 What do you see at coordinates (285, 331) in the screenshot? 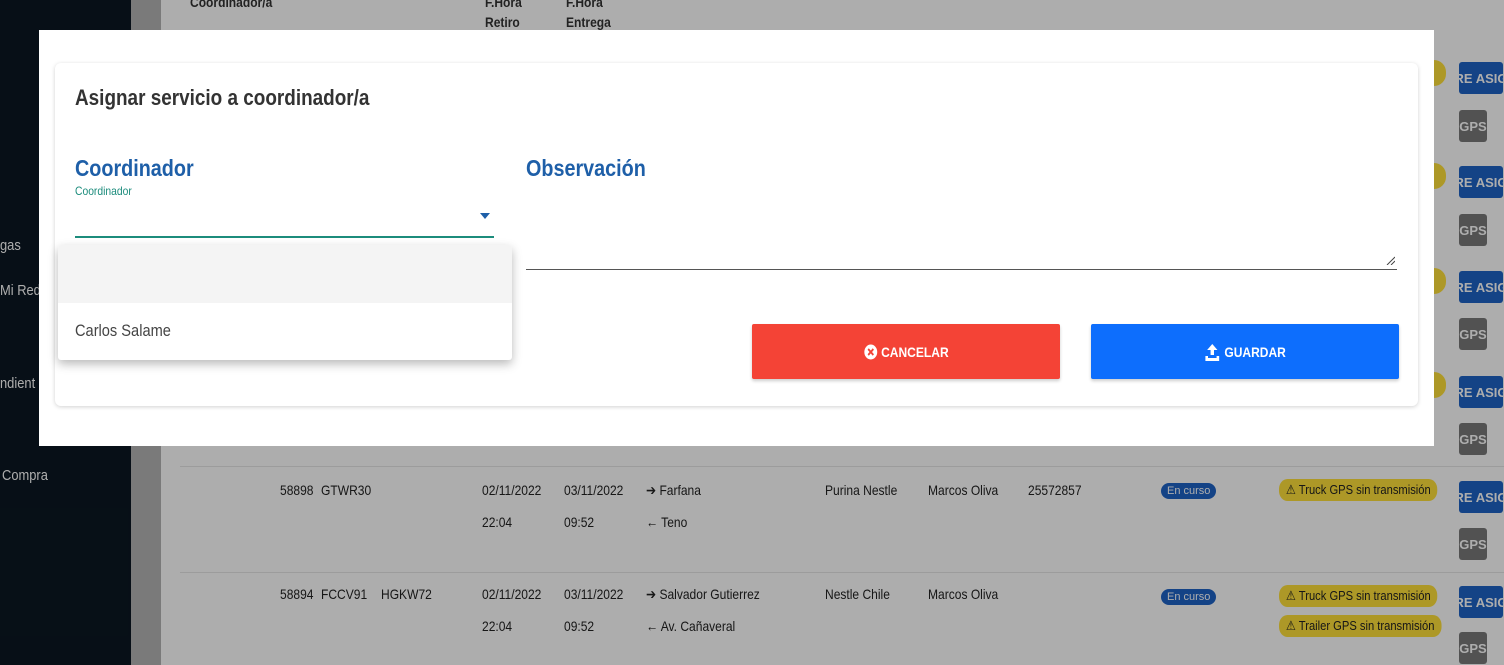
I see `dropdown-option: Carlos Salame` at bounding box center [285, 331].